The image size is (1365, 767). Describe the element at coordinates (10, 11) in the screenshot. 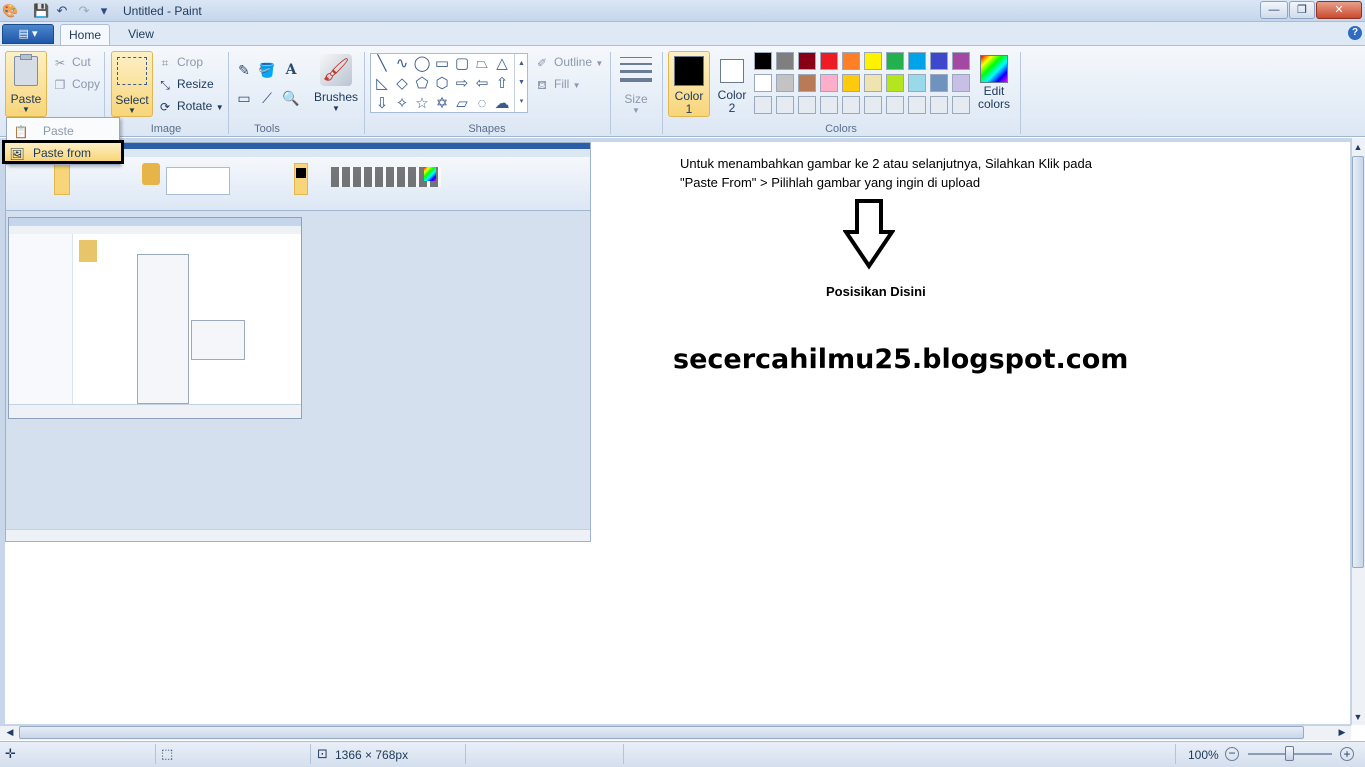

I see `paint-app-icon: 🎨` at that location.